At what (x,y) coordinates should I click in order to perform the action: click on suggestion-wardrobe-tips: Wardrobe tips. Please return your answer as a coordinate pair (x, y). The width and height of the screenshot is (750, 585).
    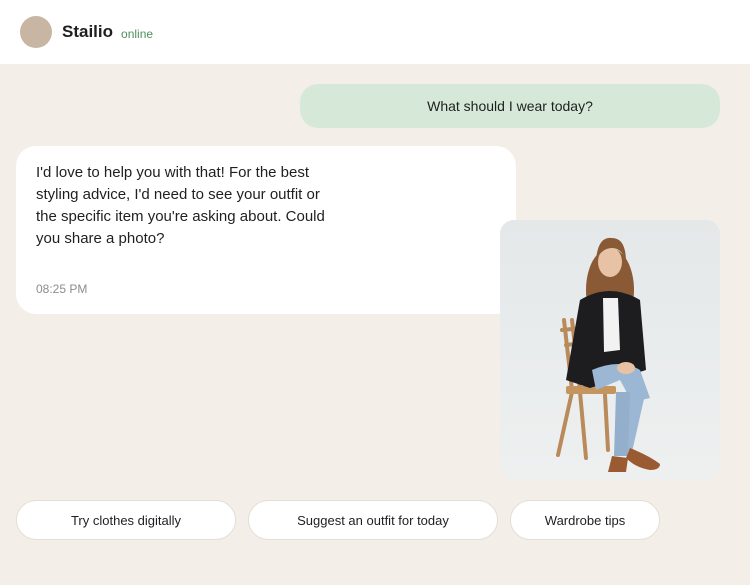
    Looking at the image, I should click on (585, 520).